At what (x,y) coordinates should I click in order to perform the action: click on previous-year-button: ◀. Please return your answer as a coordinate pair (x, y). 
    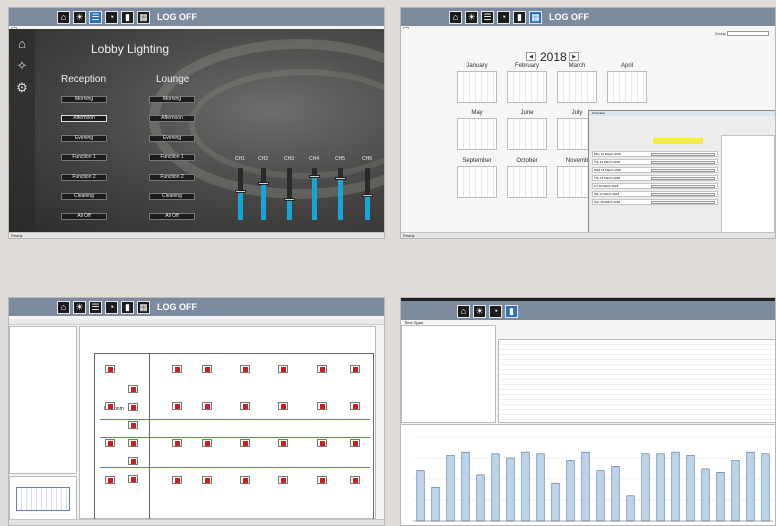
    Looking at the image, I should click on (531, 56).